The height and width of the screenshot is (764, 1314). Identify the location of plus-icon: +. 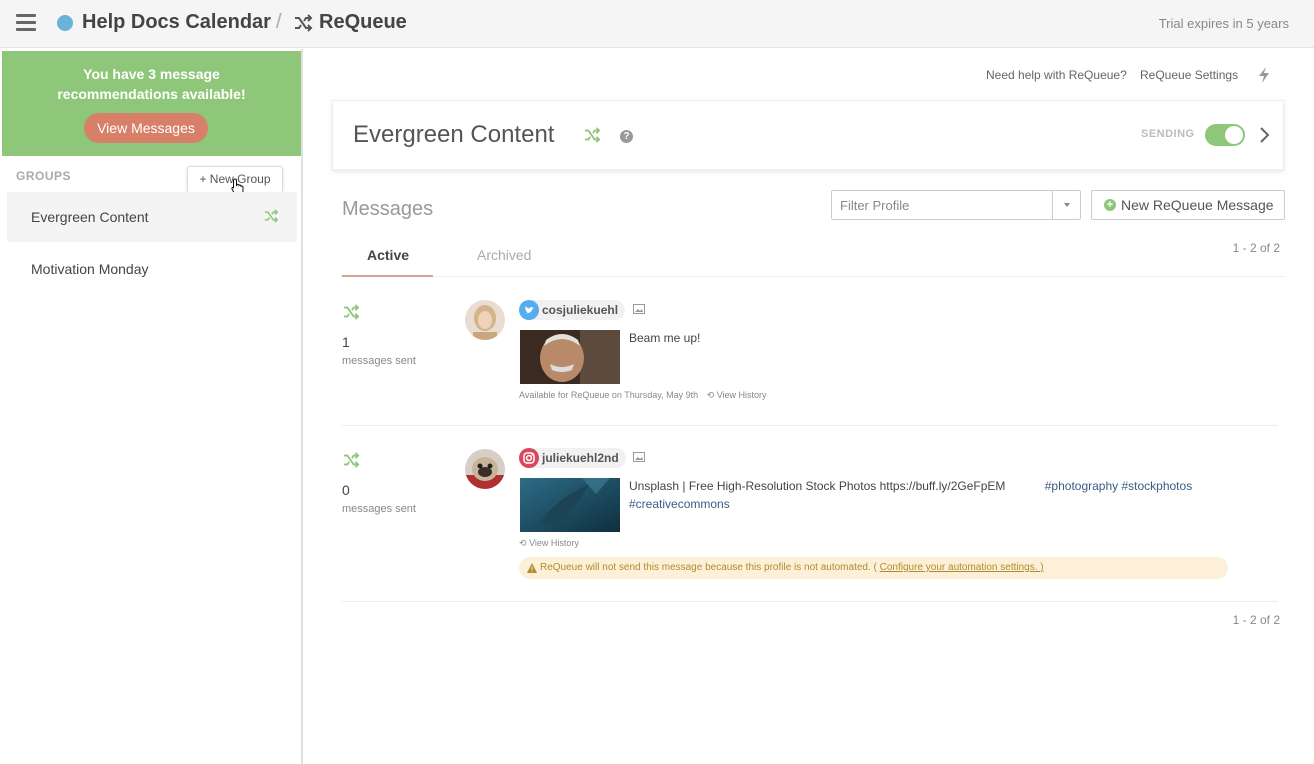
(1110, 205).